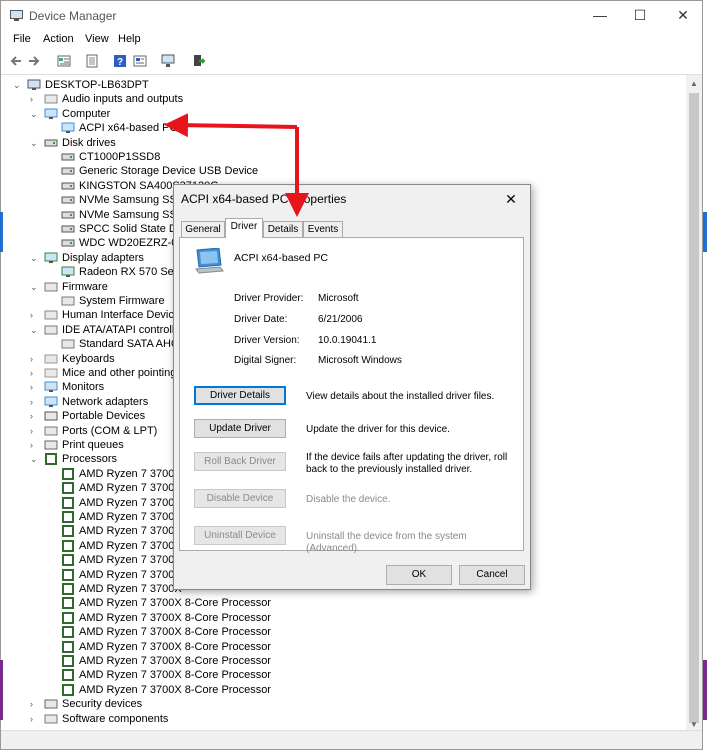 The width and height of the screenshot is (707, 750). I want to click on tab-details: Details, so click(283, 229).